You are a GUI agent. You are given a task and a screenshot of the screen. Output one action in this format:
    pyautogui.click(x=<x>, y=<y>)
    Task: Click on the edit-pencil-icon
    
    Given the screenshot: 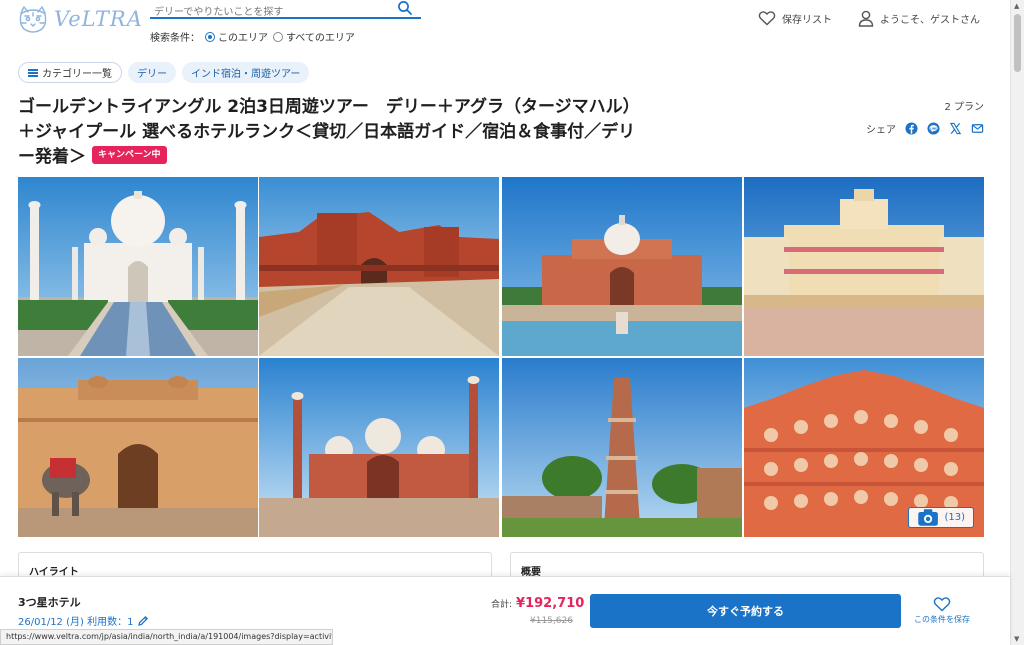 What is the action you would take?
    pyautogui.click(x=143, y=621)
    